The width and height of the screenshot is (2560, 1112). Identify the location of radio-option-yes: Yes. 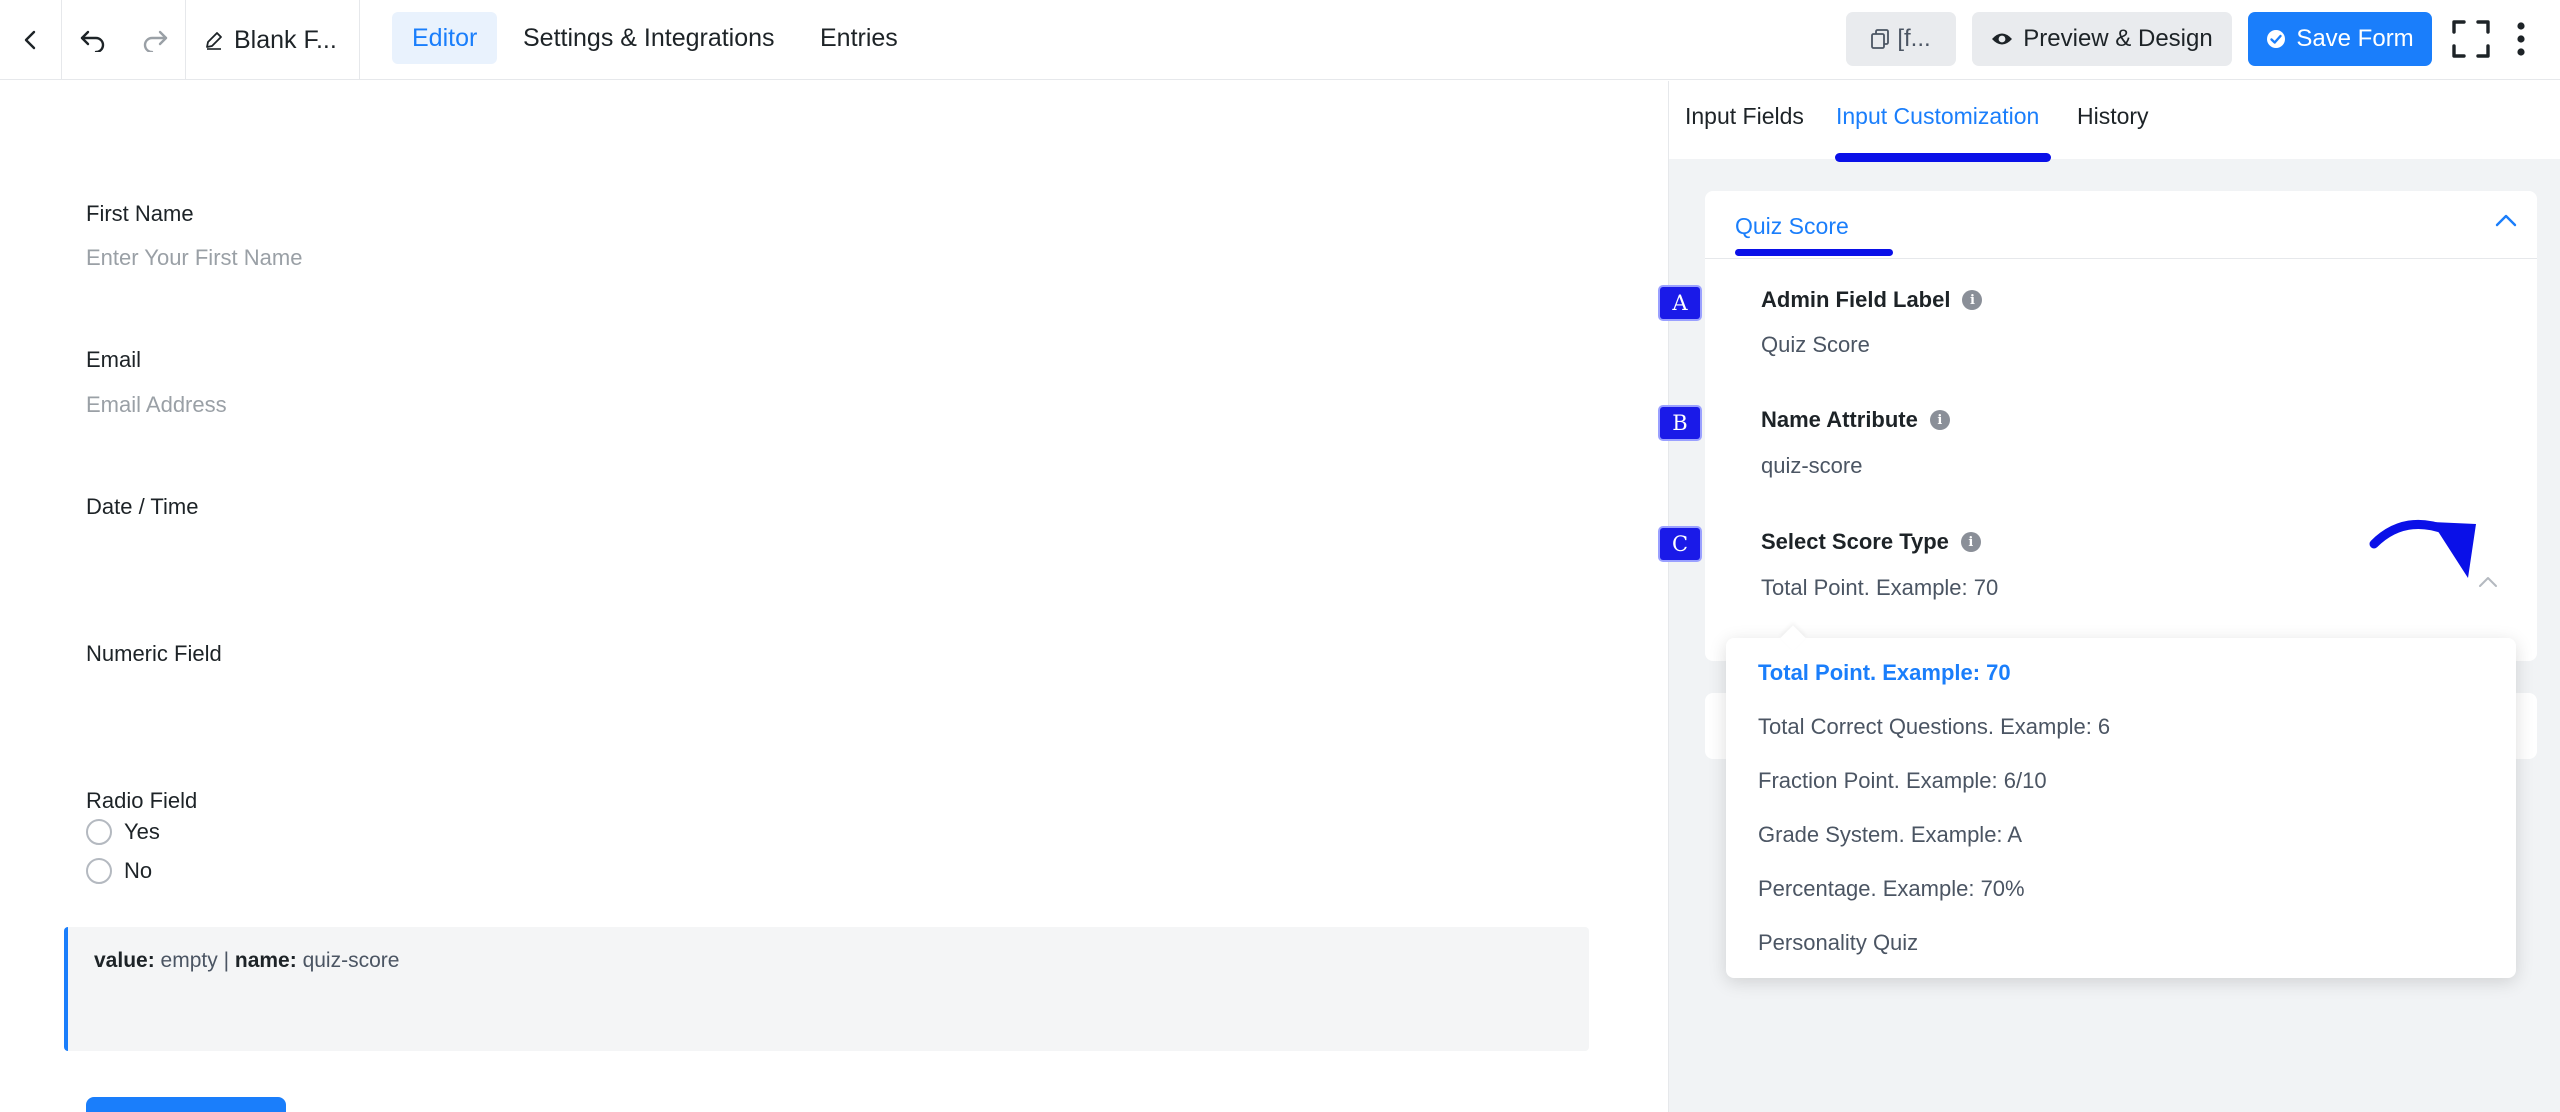
(123, 832).